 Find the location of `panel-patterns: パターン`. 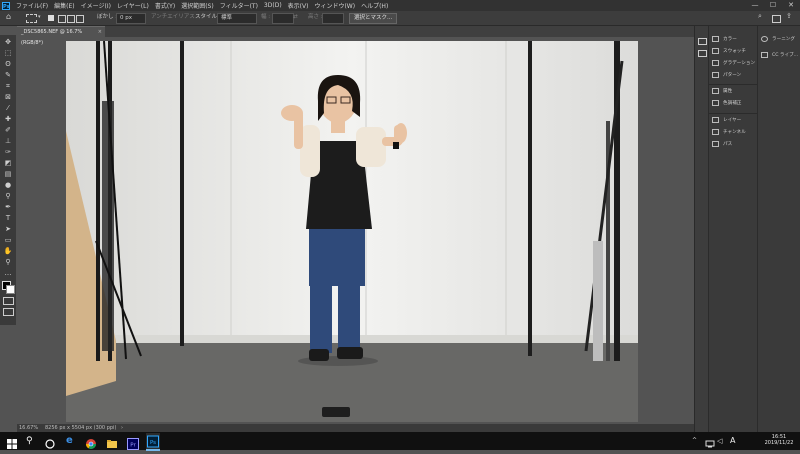

panel-patterns: パターン is located at coordinates (726, 75).